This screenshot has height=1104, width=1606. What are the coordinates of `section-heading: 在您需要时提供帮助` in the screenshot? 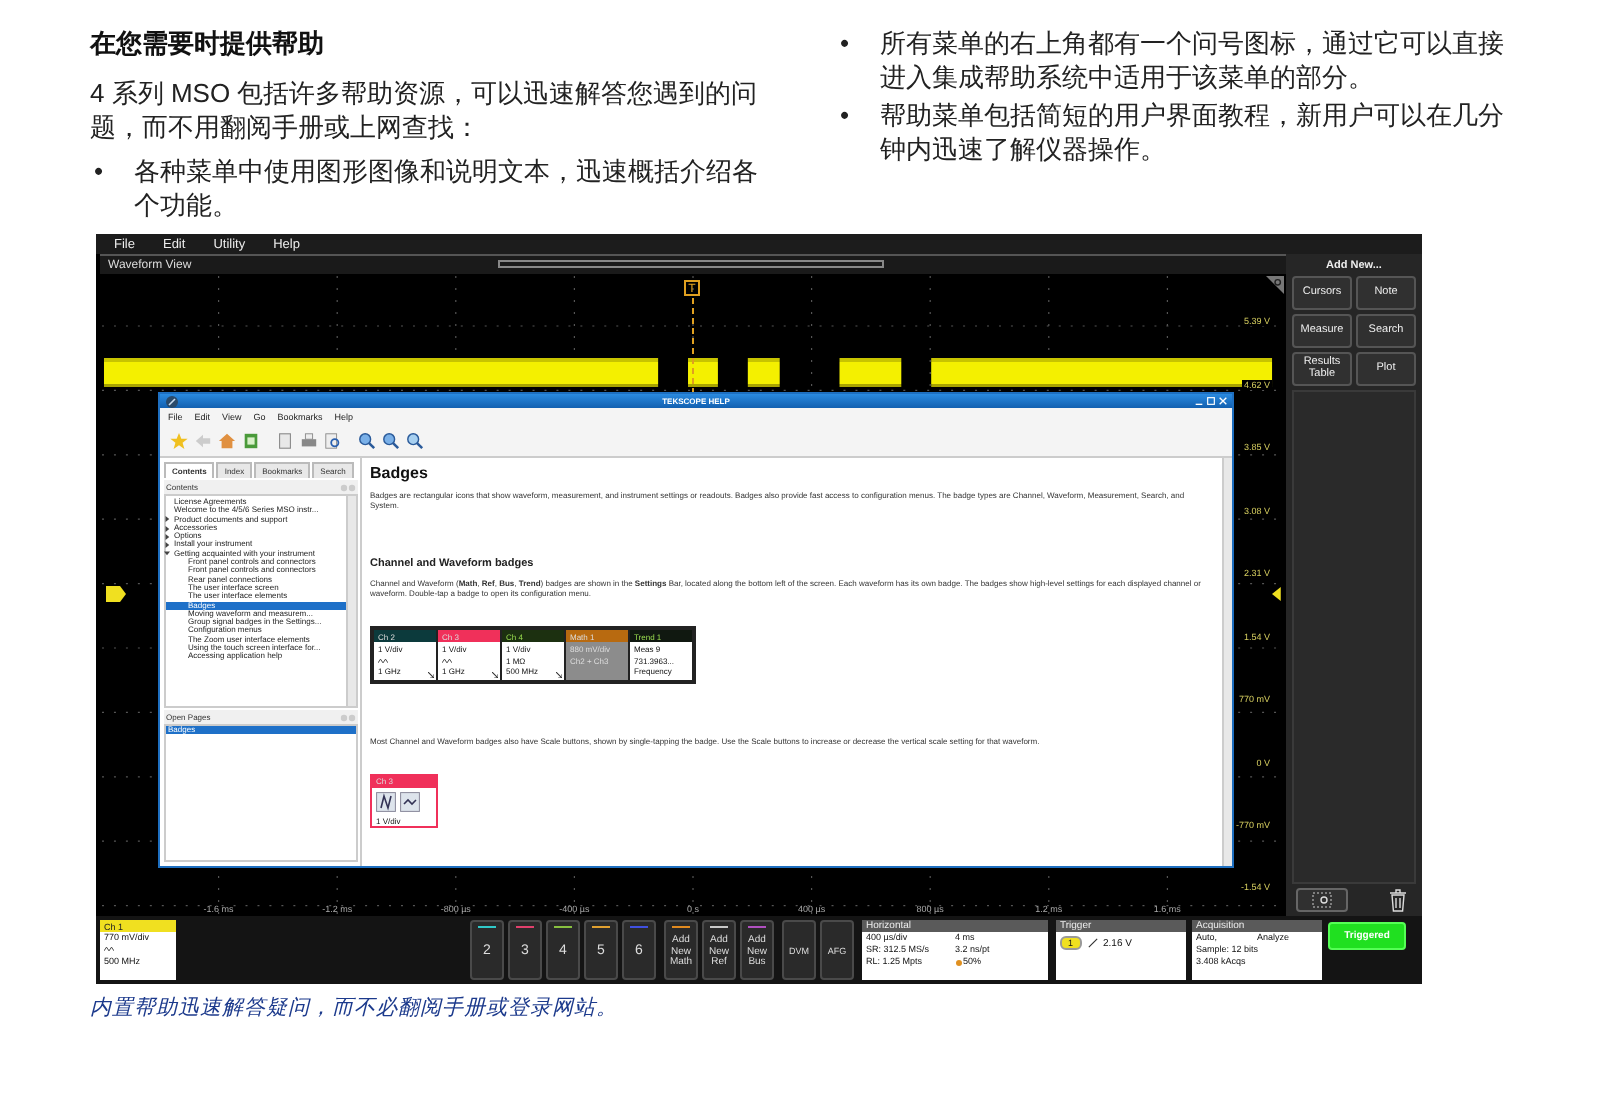 It's located at (208, 44).